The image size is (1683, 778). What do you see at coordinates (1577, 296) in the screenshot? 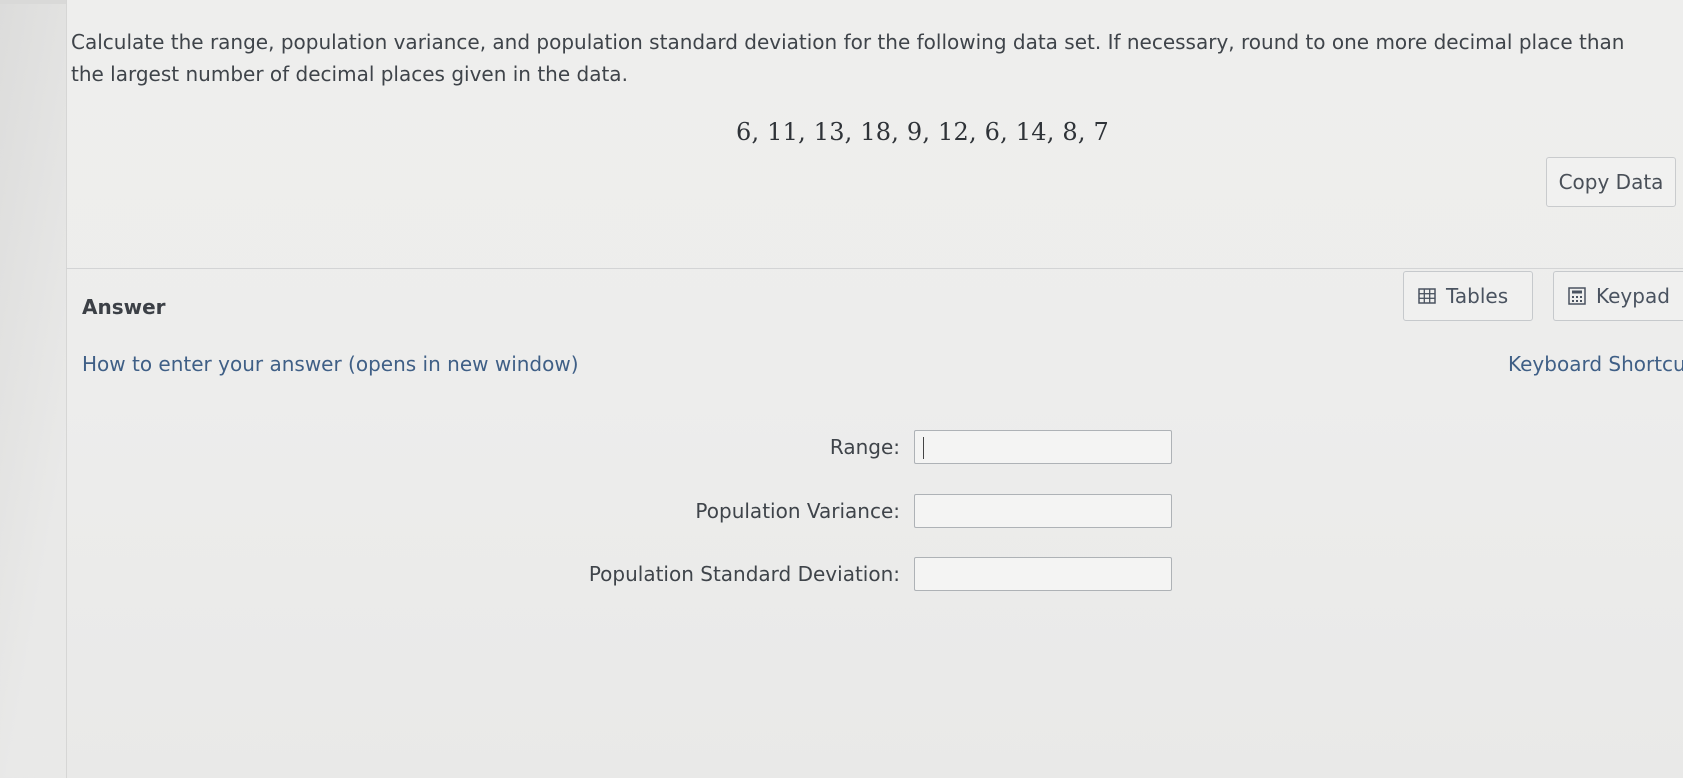
I see `calculator-icon` at bounding box center [1577, 296].